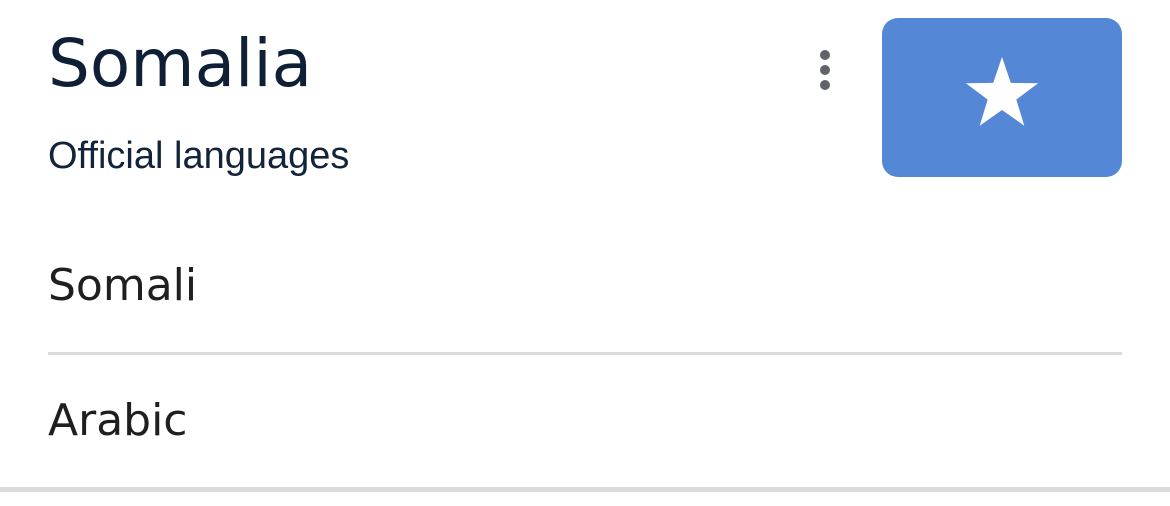 This screenshot has height=506, width=1170. What do you see at coordinates (123, 285) in the screenshot?
I see `list-item-label: Somali` at bounding box center [123, 285].